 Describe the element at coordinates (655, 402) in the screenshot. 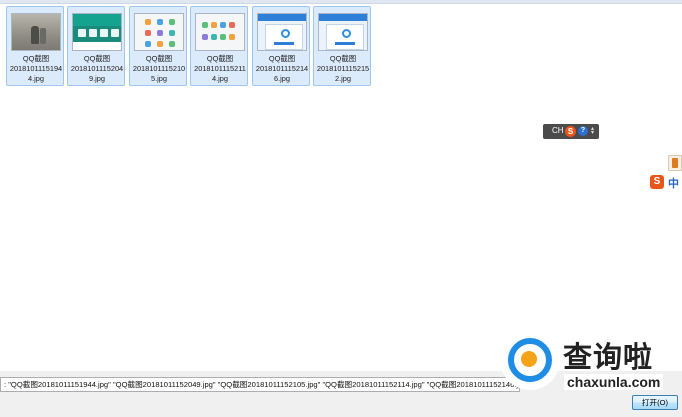

I see `open-button: 打开(O)` at that location.